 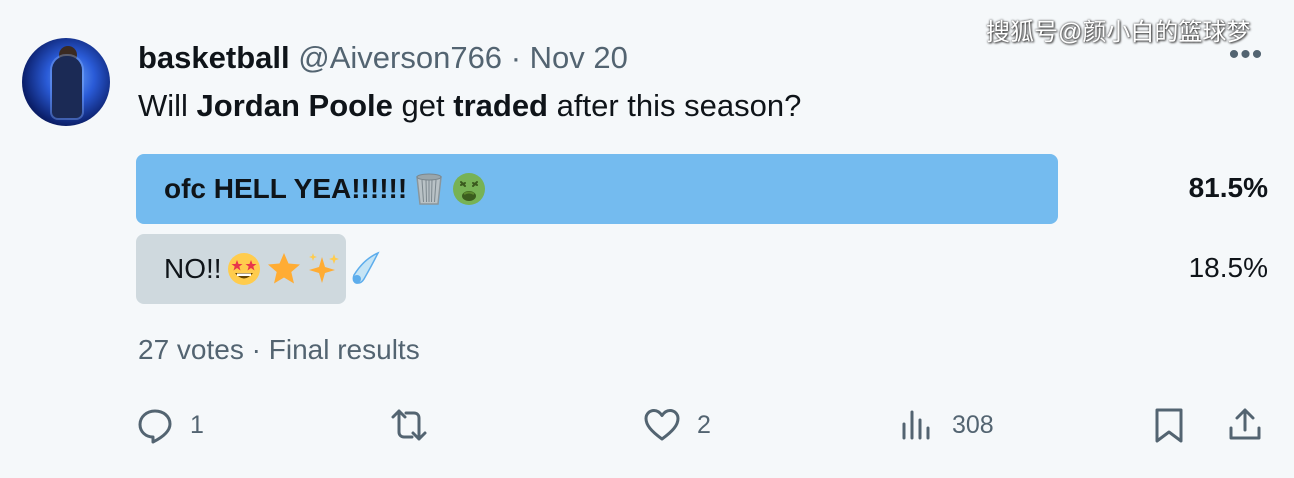 What do you see at coordinates (1228, 267) in the screenshot?
I see `poll-percent-2: 18.5%` at bounding box center [1228, 267].